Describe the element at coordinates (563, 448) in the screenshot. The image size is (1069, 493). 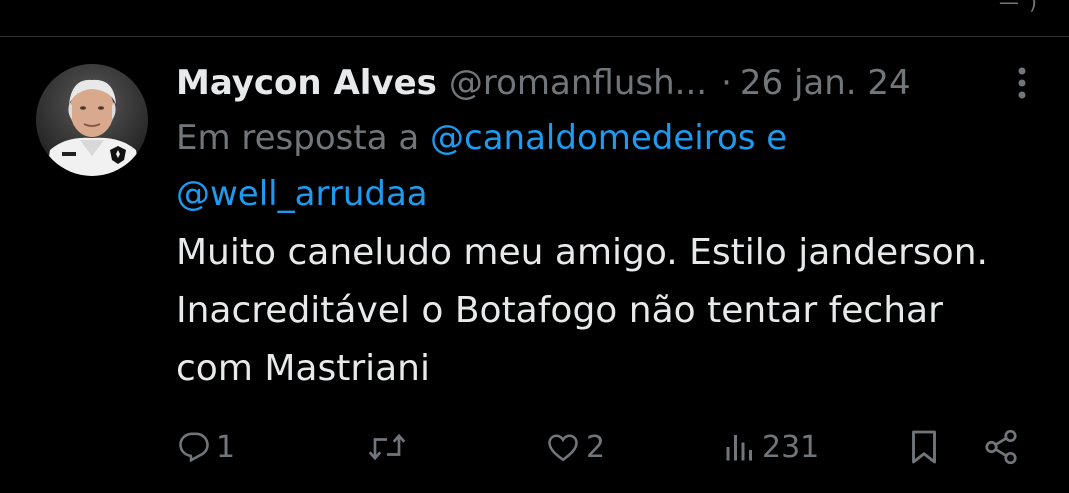
I see `heart-icon` at that location.